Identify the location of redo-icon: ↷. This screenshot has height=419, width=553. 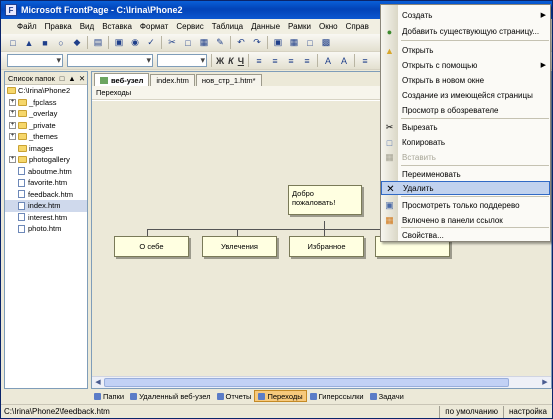
(257, 43).